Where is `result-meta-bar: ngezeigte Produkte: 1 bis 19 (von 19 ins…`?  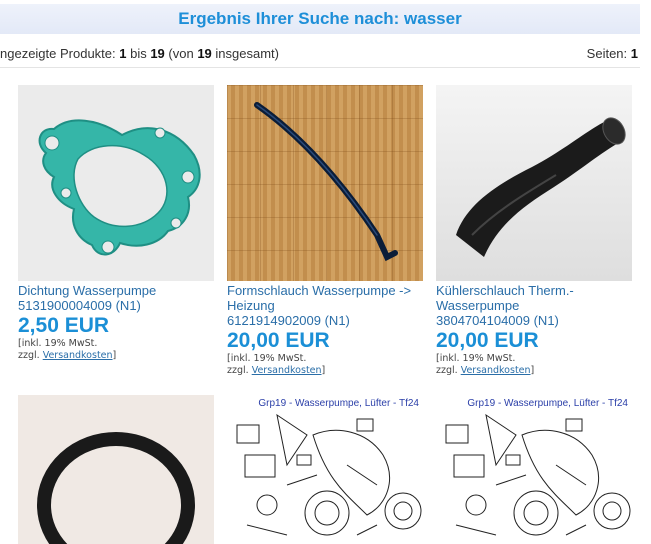 result-meta-bar: ngezeigte Produkte: 1 bis 19 (von 19 ins… is located at coordinates (320, 53).